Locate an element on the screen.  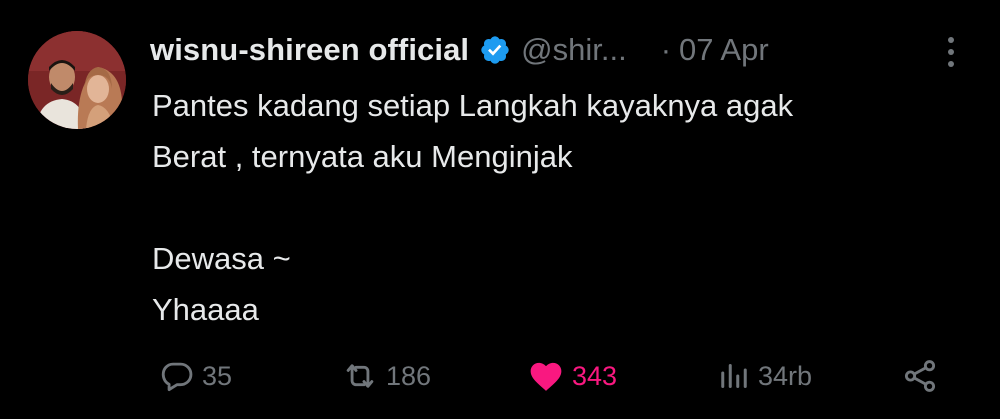
retweet-button: 186 is located at coordinates (385, 376).